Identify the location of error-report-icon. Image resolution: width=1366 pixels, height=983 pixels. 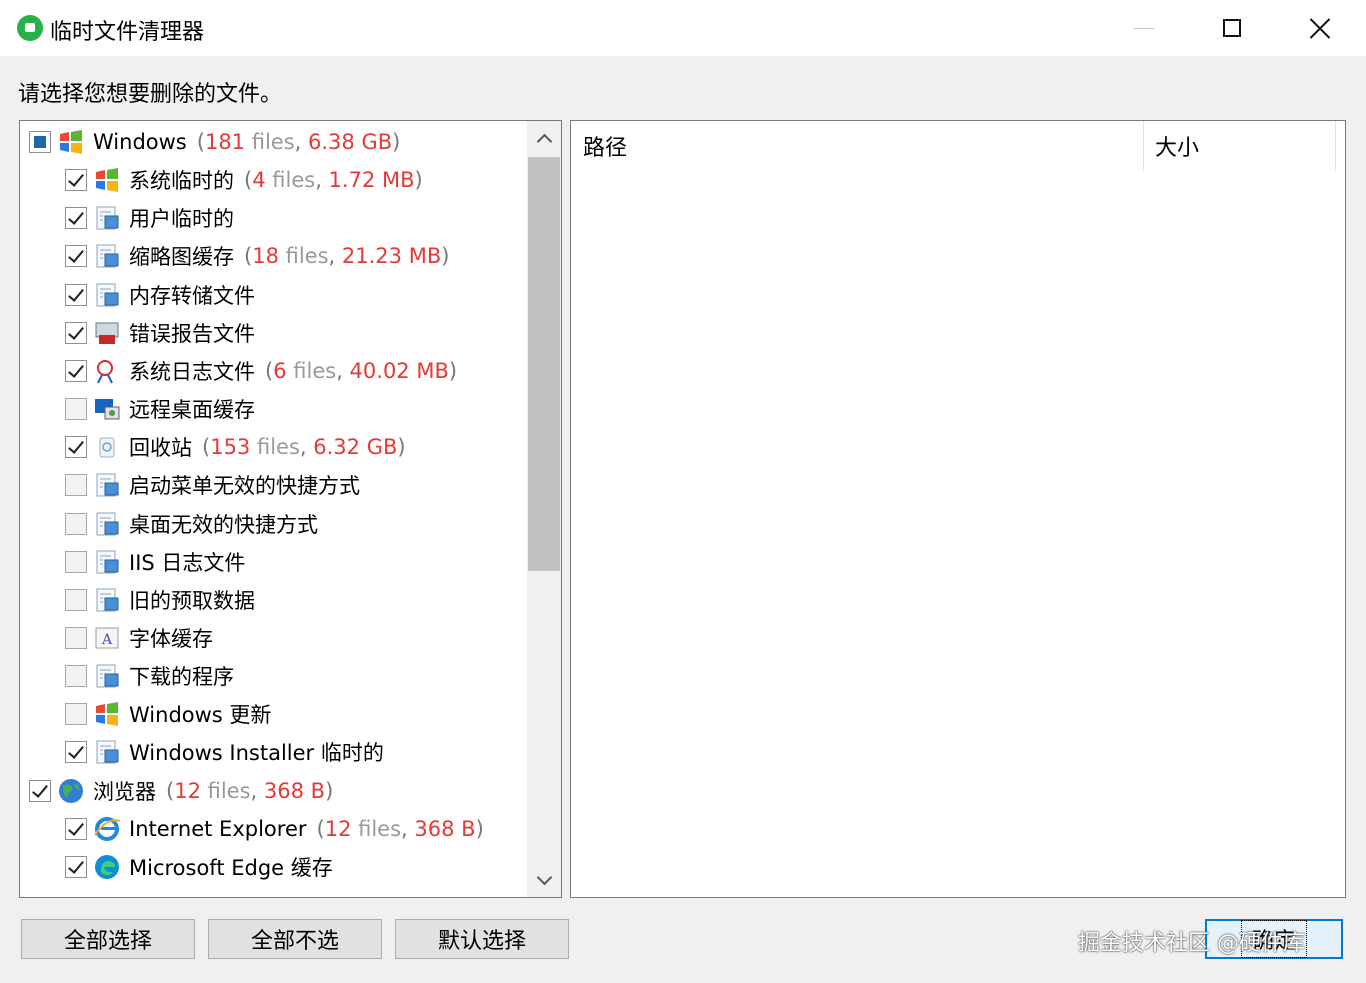
(107, 333).